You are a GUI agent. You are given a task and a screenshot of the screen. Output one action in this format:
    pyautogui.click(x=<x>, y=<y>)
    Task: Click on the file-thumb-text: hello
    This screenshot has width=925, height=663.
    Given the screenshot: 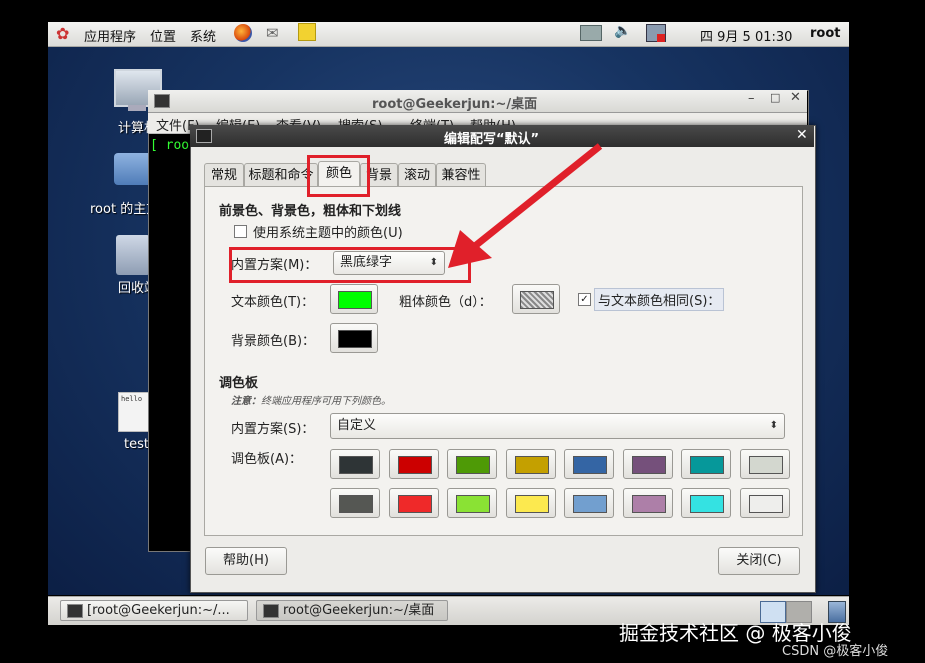 What is the action you would take?
    pyautogui.click(x=132, y=399)
    